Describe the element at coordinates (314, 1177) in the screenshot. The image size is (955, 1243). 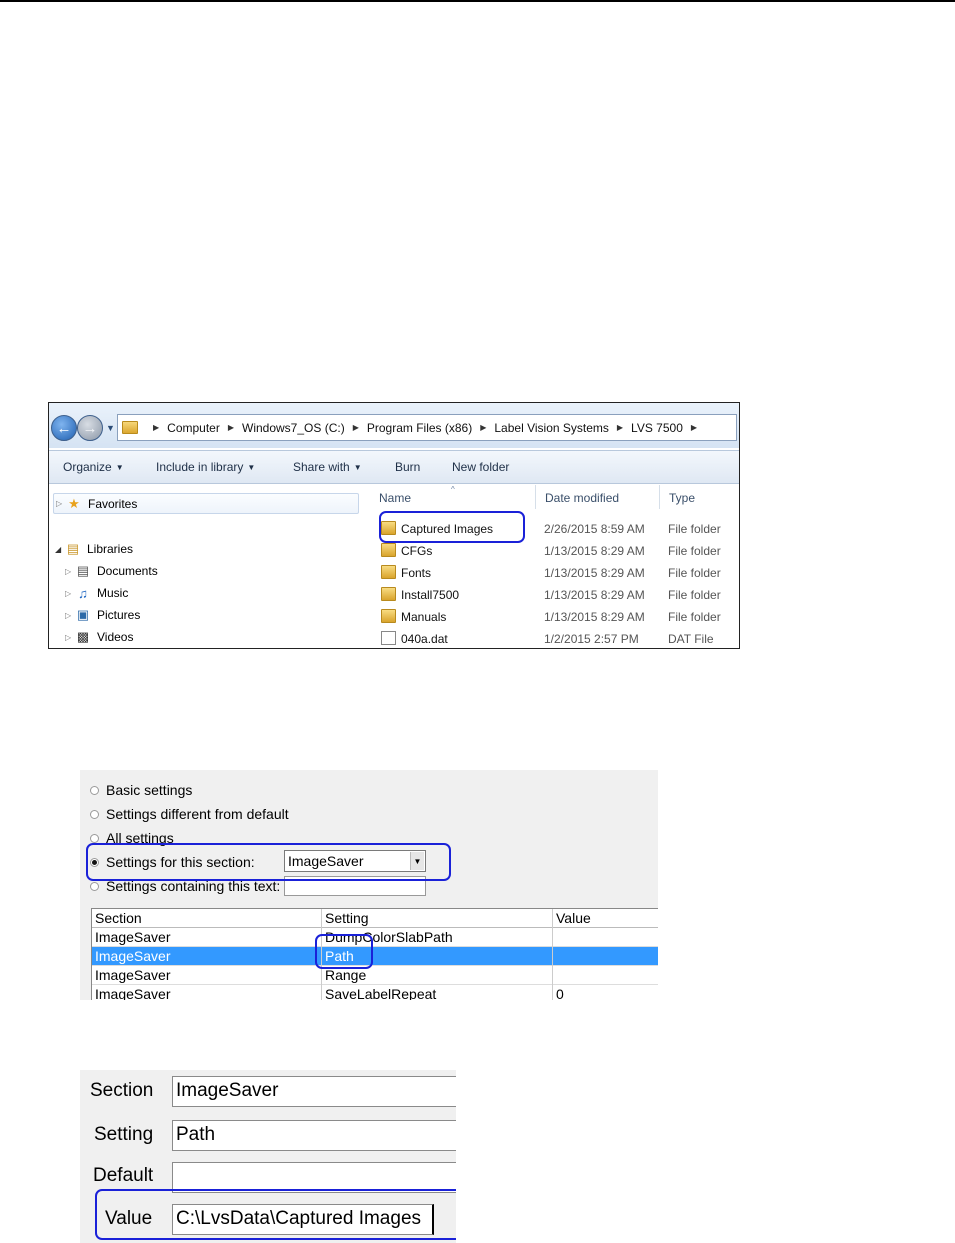
I see `default-field` at that location.